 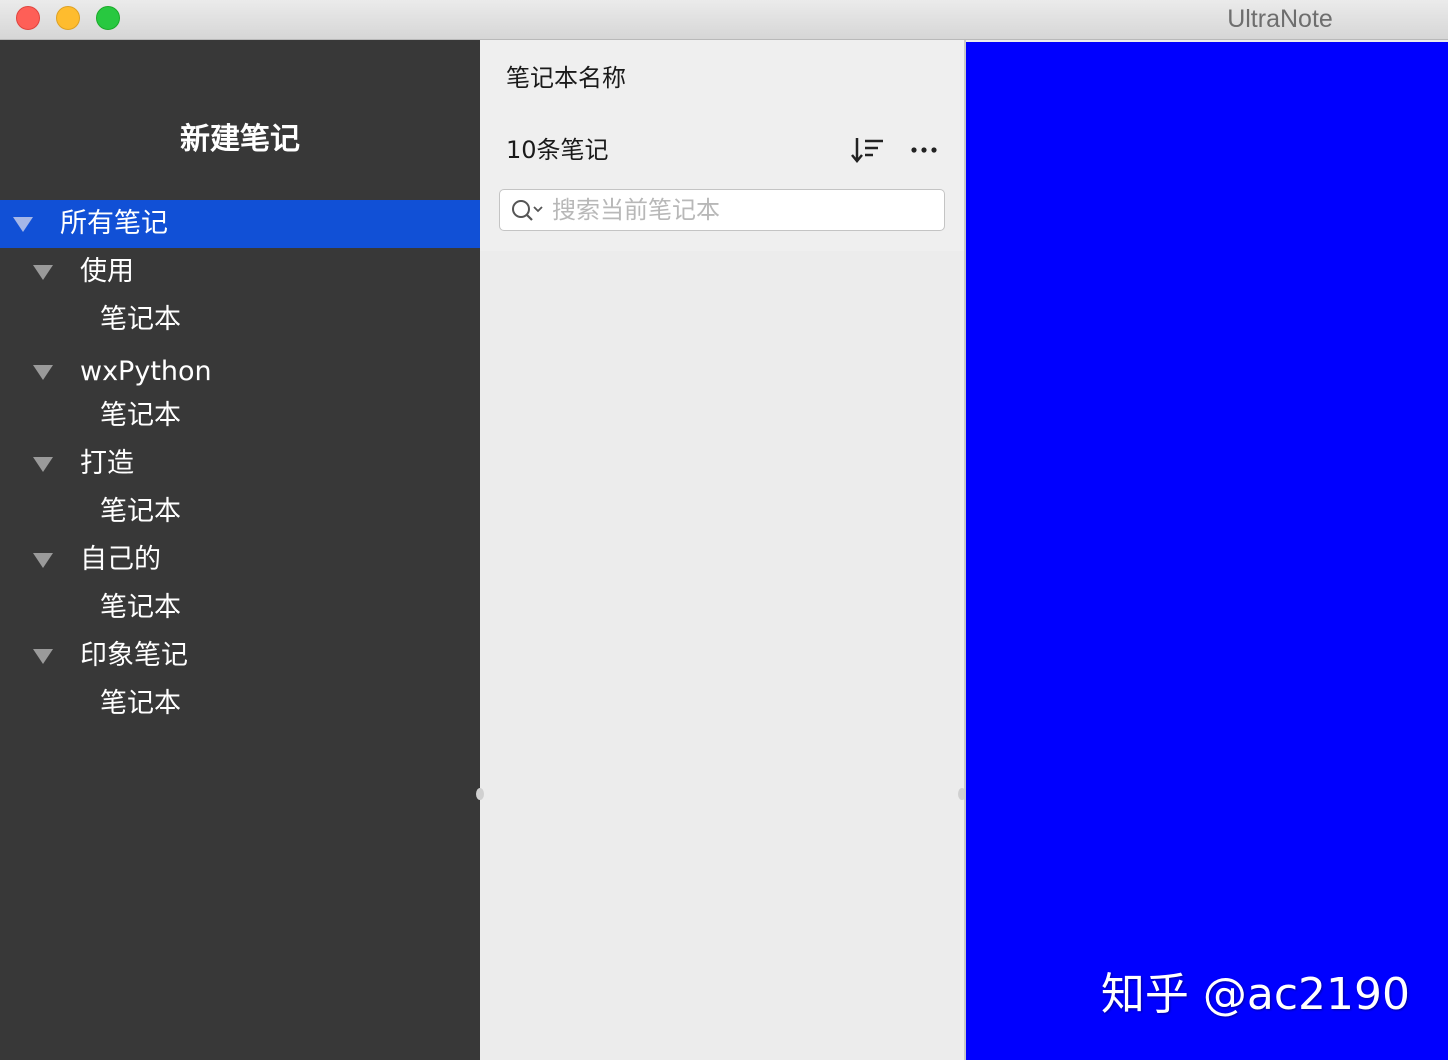 What do you see at coordinates (107, 271) in the screenshot?
I see `tree-item-label: 使用` at bounding box center [107, 271].